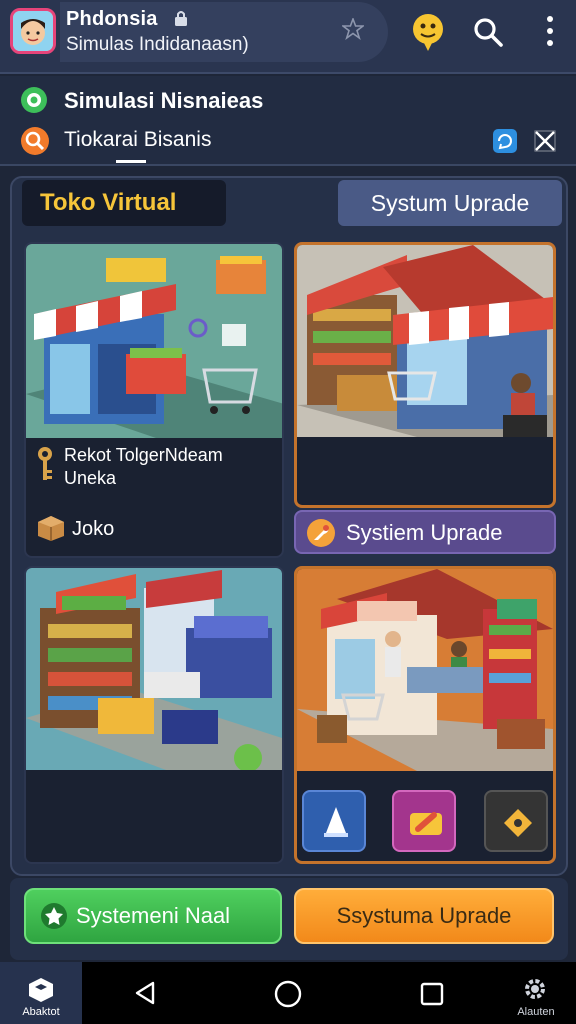 The image size is (576, 1024). I want to click on simulation-title: Simulasi Nisnaieas, so click(164, 100).